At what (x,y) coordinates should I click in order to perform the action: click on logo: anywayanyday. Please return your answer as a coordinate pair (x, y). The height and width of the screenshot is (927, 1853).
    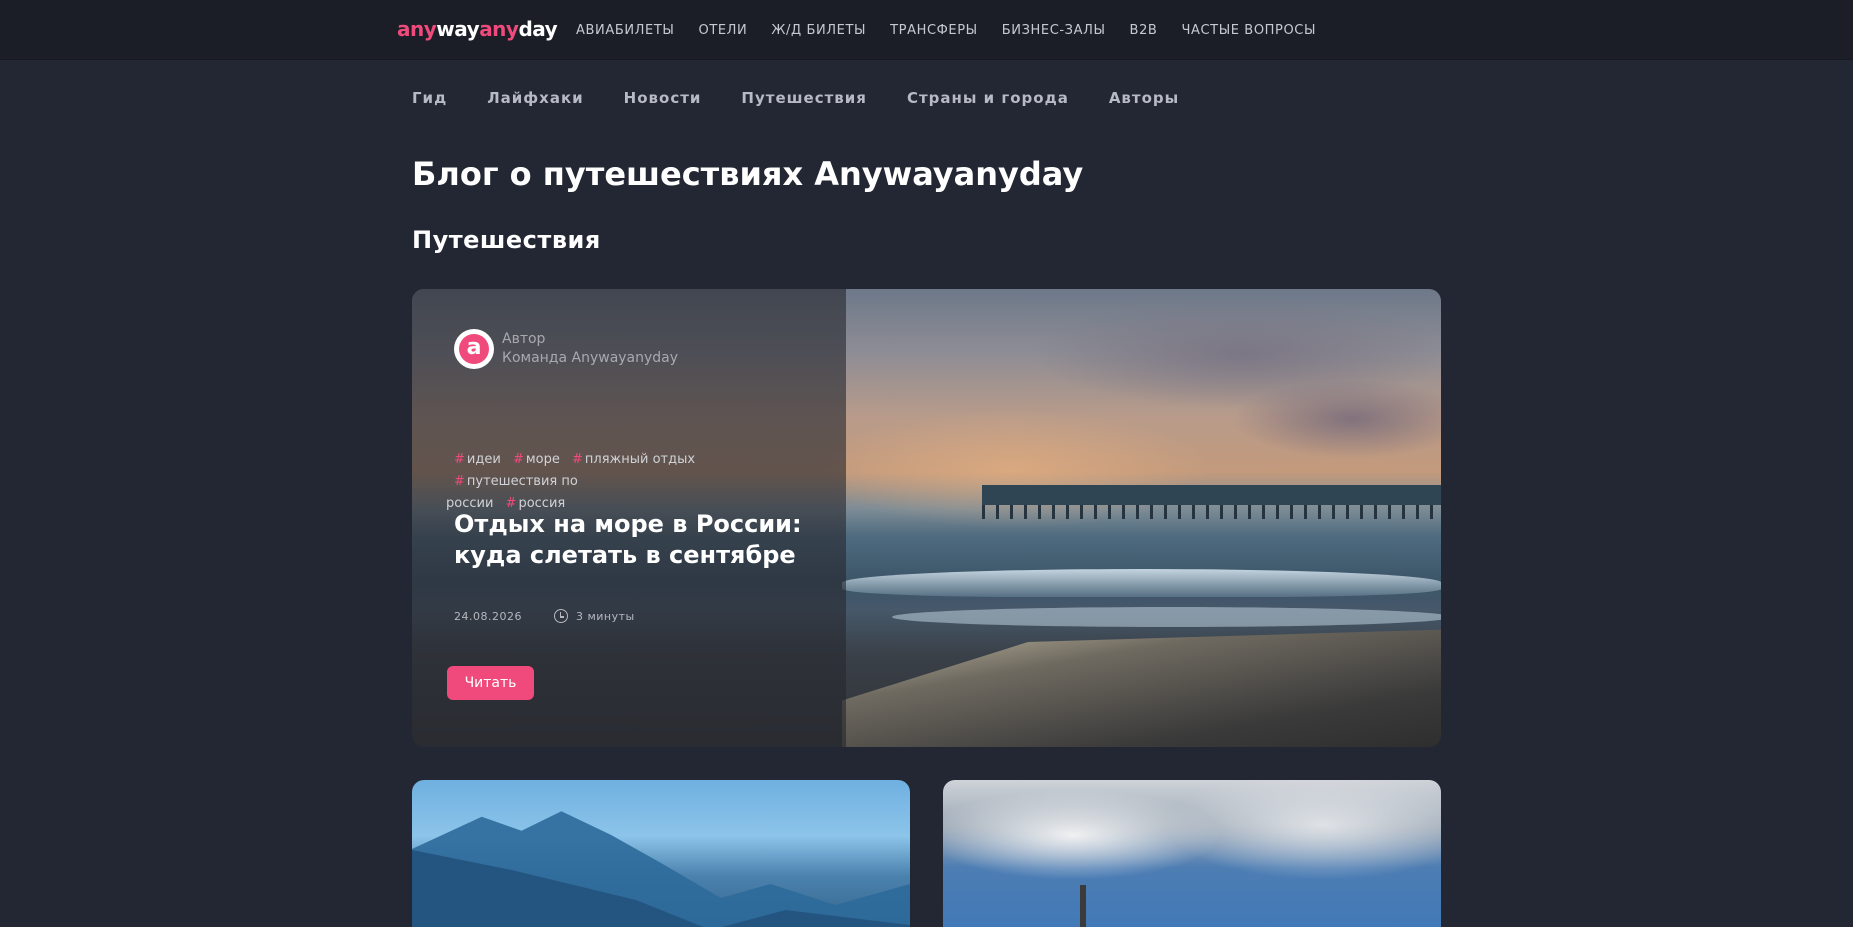
    Looking at the image, I should click on (477, 29).